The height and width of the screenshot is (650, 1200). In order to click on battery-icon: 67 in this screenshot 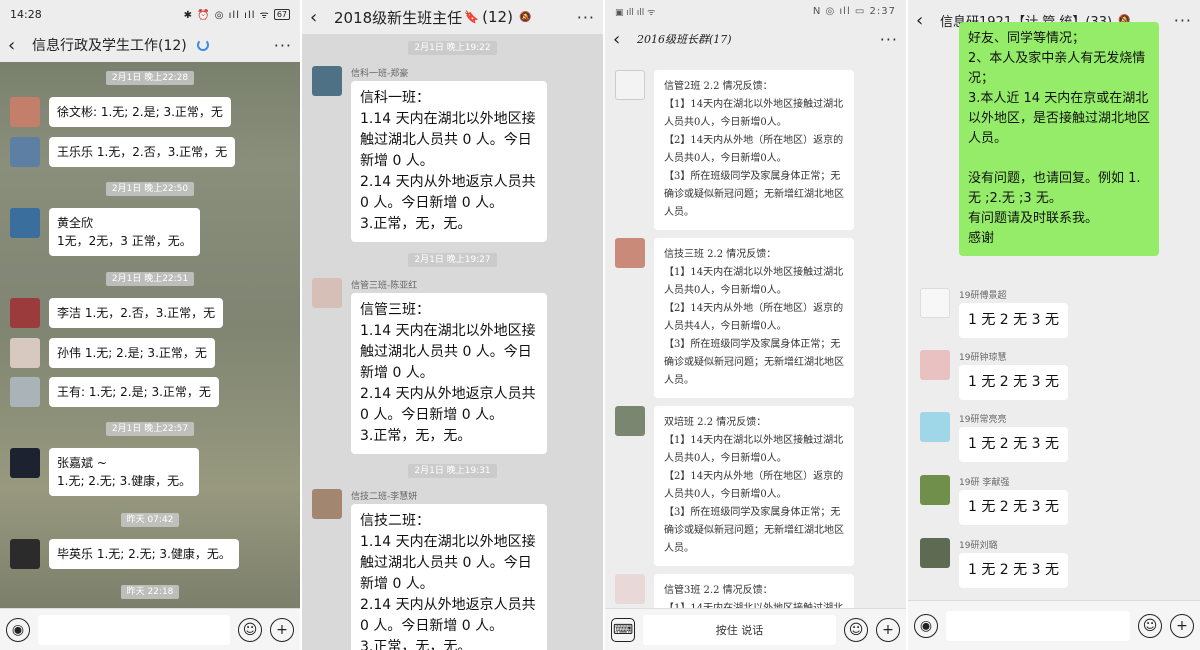, I will do `click(281, 14)`.